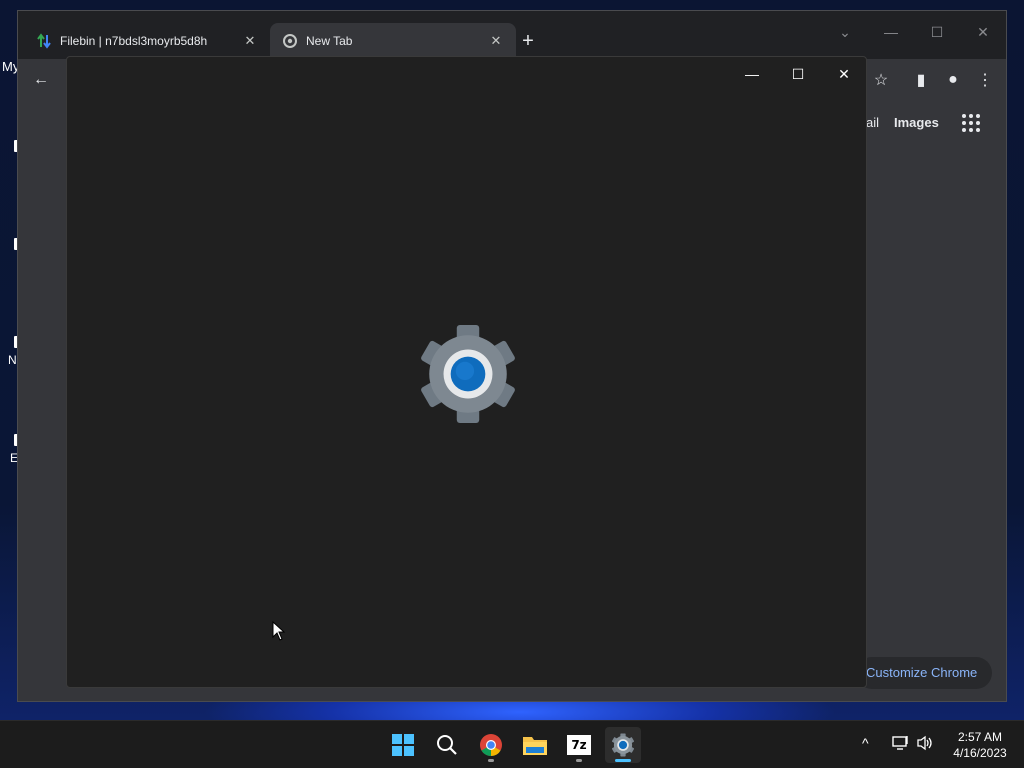 The width and height of the screenshot is (1024, 768). What do you see at coordinates (925, 744) in the screenshot?
I see `volume-icon` at bounding box center [925, 744].